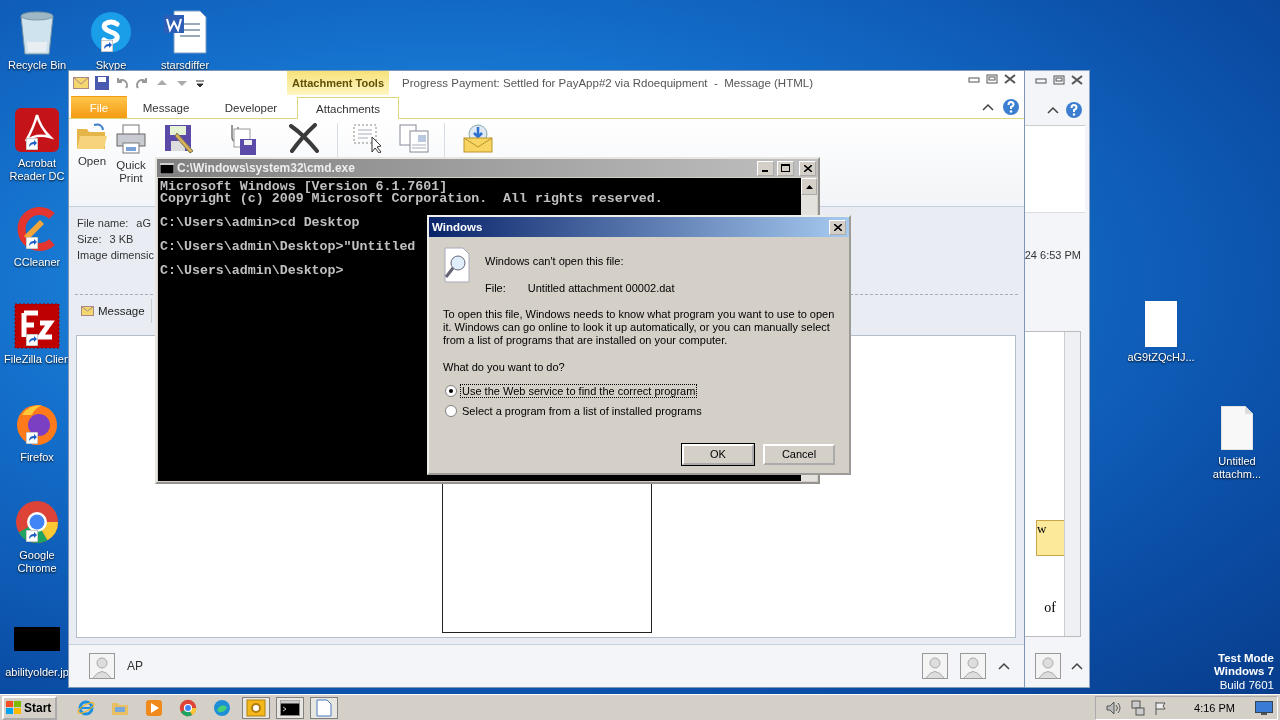 Image resolution: width=1280 pixels, height=720 pixels. I want to click on floppy-disk-pencil-icon, so click(179, 139).